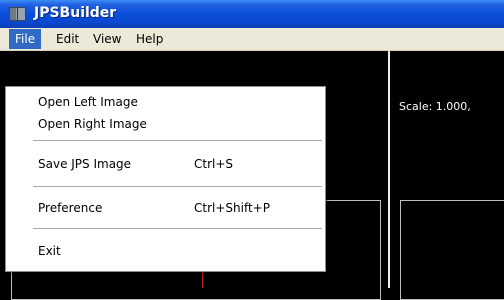 The width and height of the screenshot is (504, 300). I want to click on title-bar: JPSBuilder, so click(252, 14).